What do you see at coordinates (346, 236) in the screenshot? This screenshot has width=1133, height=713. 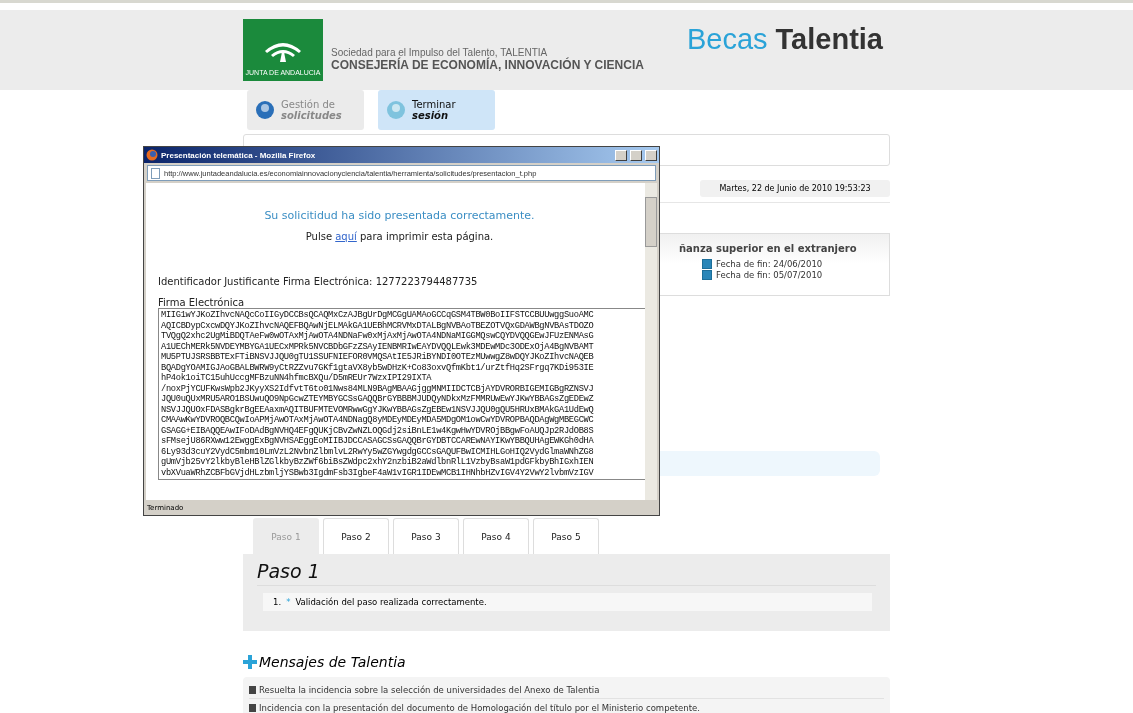 I see `print-link: aquí` at bounding box center [346, 236].